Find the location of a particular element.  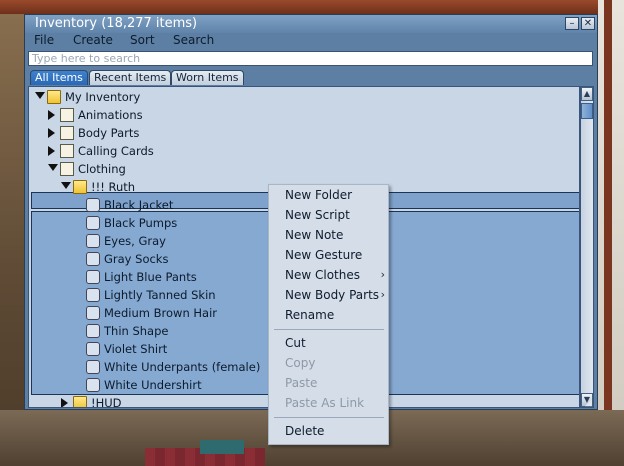

scroll-up-icon: ▲ is located at coordinates (587, 94).